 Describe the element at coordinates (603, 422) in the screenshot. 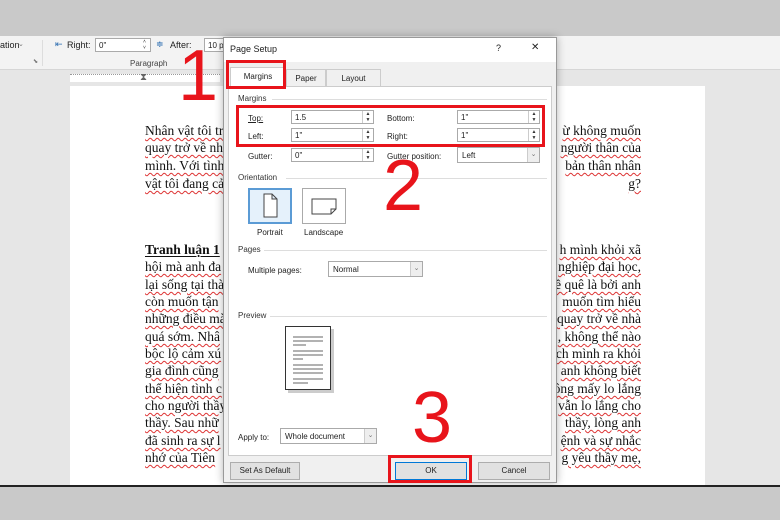

I see `document-line: thầy, lòng anh` at that location.